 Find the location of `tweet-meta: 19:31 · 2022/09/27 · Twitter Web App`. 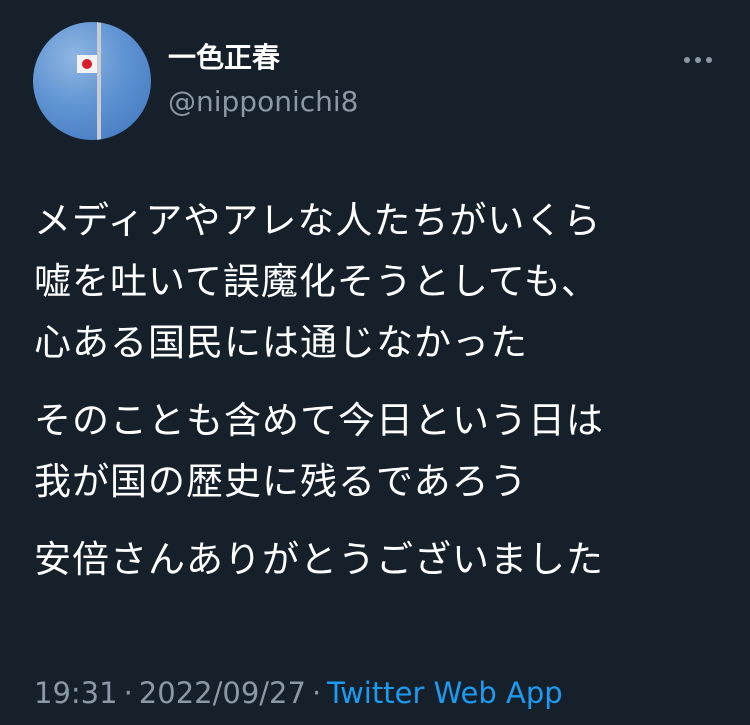

tweet-meta: 19:31 · 2022/09/27 · Twitter Web App is located at coordinates (298, 693).